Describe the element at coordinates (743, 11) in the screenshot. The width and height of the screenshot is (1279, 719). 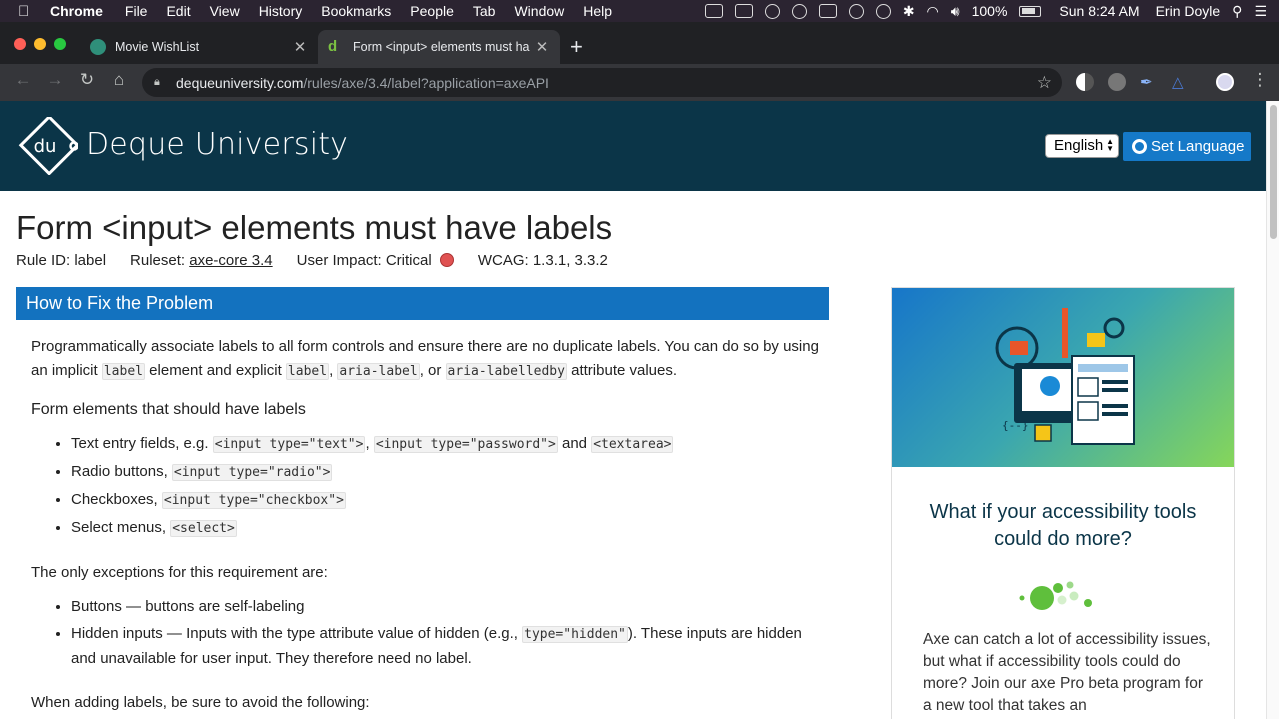
I see `arrows-icon` at that location.